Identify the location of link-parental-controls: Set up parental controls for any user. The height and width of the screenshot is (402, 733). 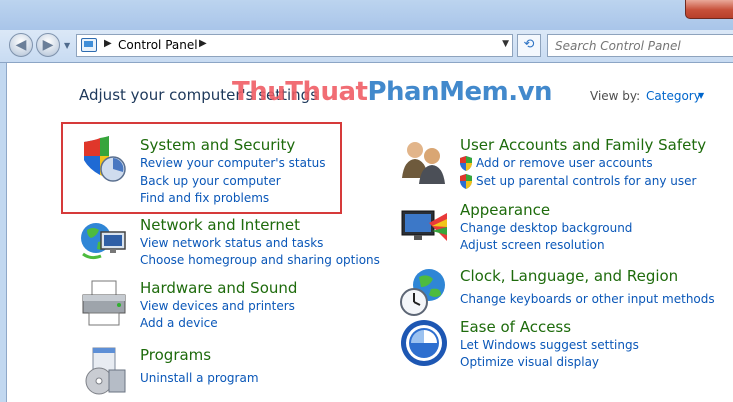
(577, 181).